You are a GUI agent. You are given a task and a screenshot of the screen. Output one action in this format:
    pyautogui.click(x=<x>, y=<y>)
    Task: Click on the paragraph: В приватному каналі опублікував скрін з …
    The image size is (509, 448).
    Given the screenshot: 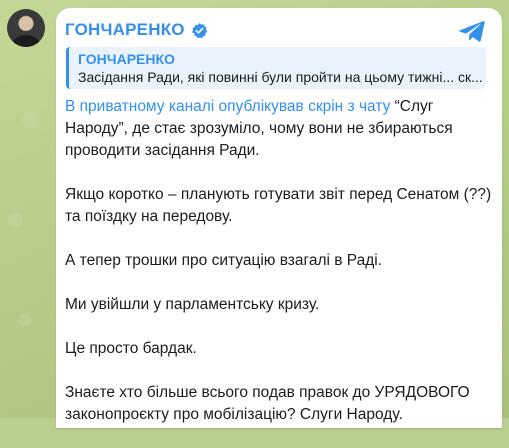 What is the action you would take?
    pyautogui.click(x=281, y=129)
    